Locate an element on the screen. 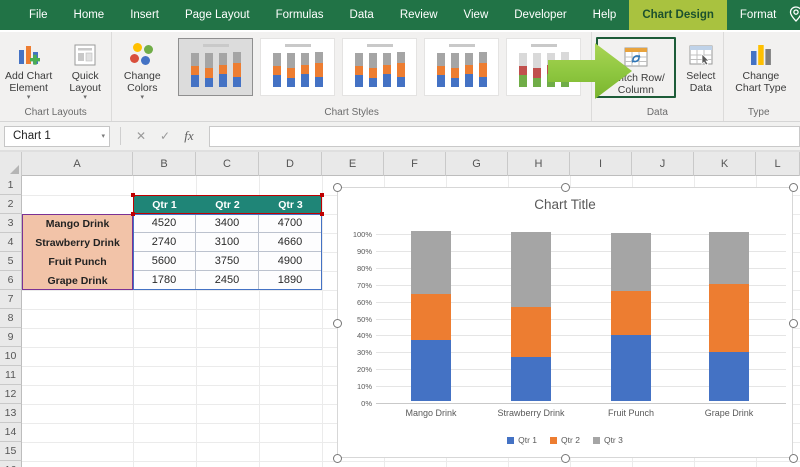 This screenshot has width=800, height=467. chart-title: Chart Title is located at coordinates (565, 204).